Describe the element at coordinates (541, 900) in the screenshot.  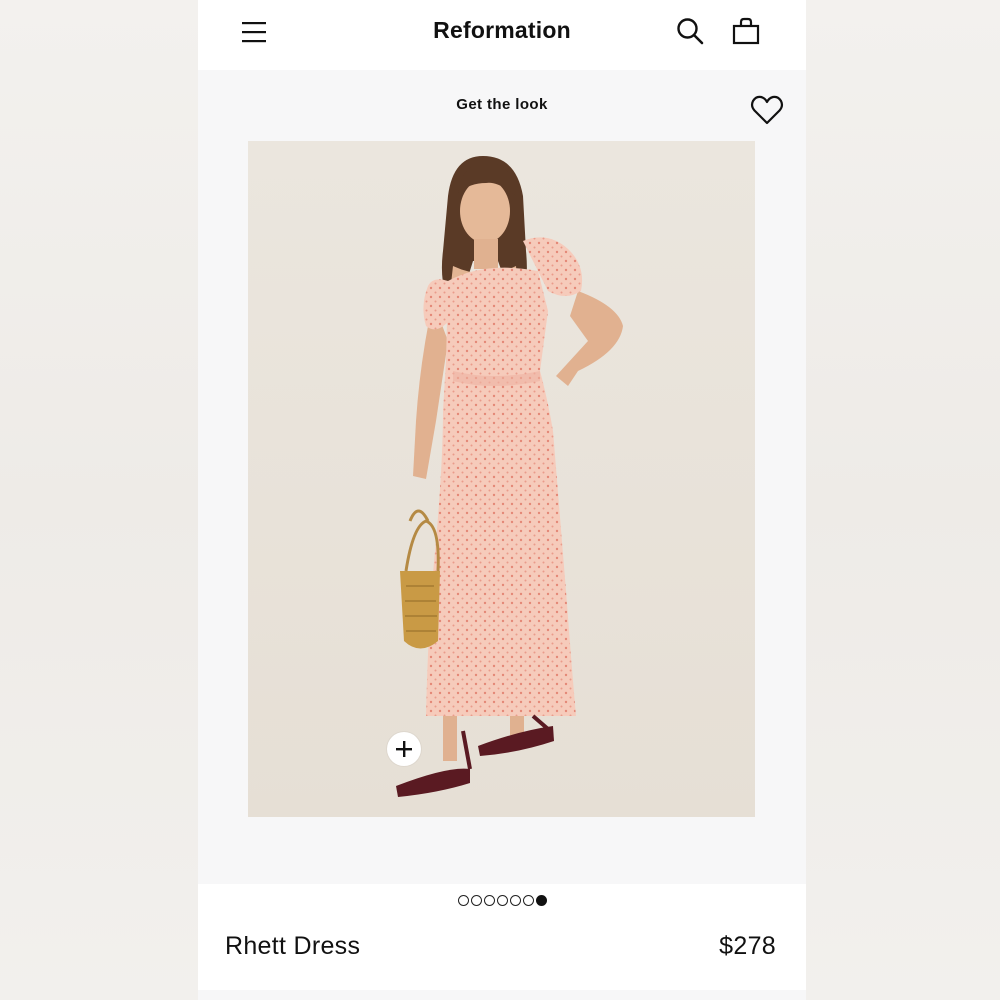
I see `carousel-dot-active` at that location.